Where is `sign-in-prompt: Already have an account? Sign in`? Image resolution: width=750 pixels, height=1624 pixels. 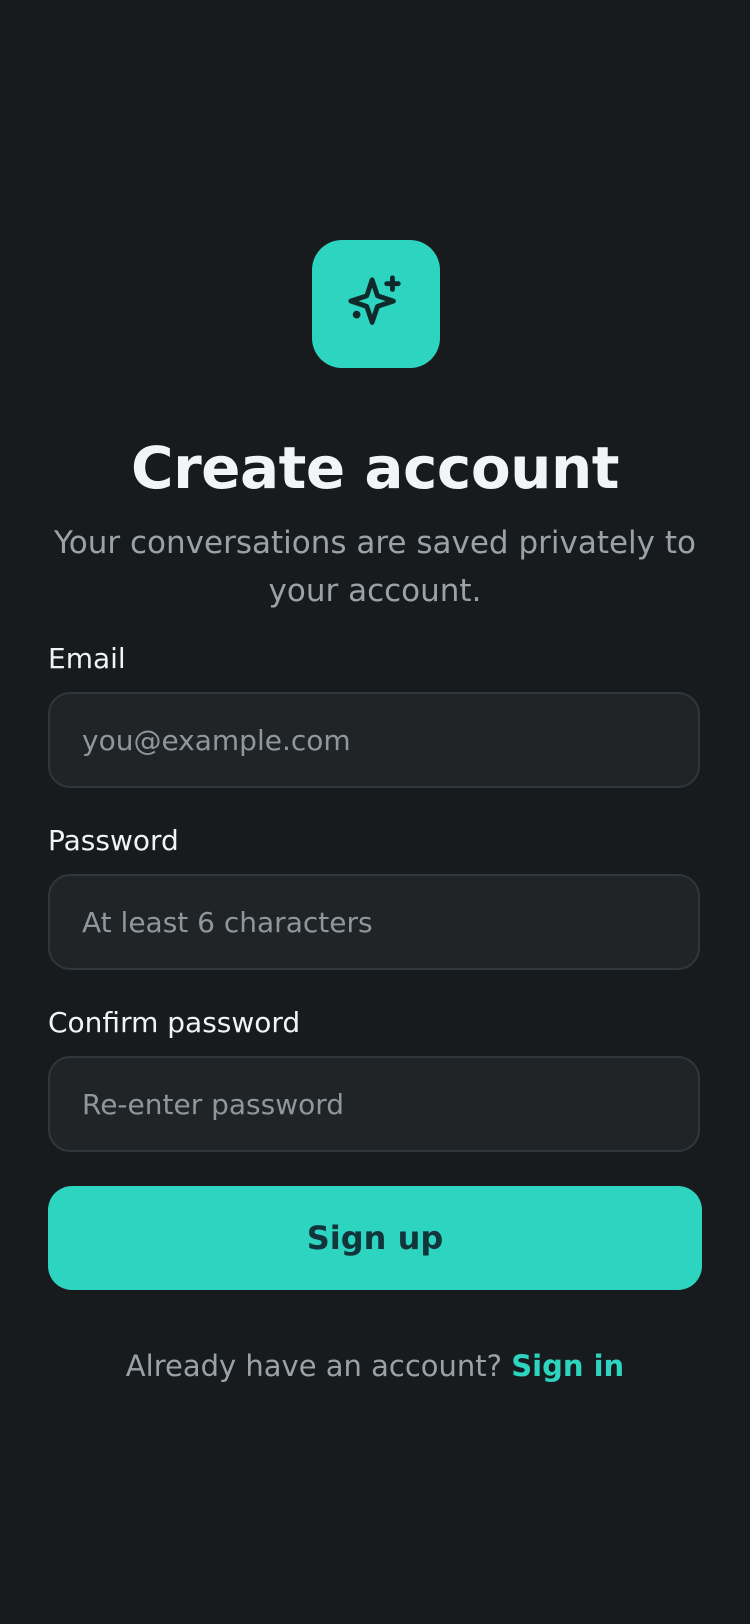
sign-in-prompt: Already have an account? Sign in is located at coordinates (375, 1366).